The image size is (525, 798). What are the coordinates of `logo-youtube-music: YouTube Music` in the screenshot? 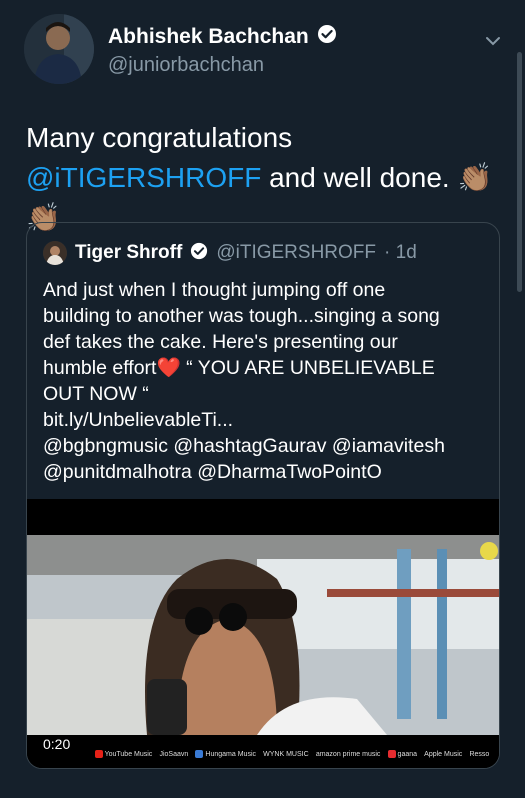 It's located at (123, 754).